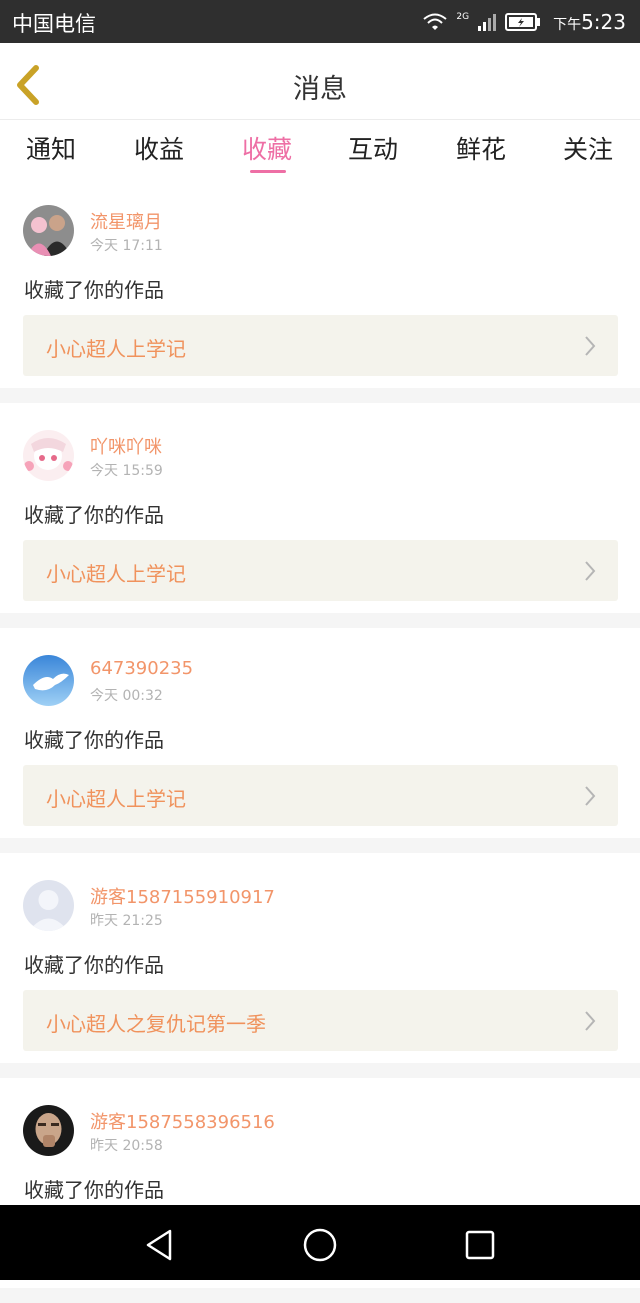 The width and height of the screenshot is (640, 1303). I want to click on system-back-button, so click(160, 1245).